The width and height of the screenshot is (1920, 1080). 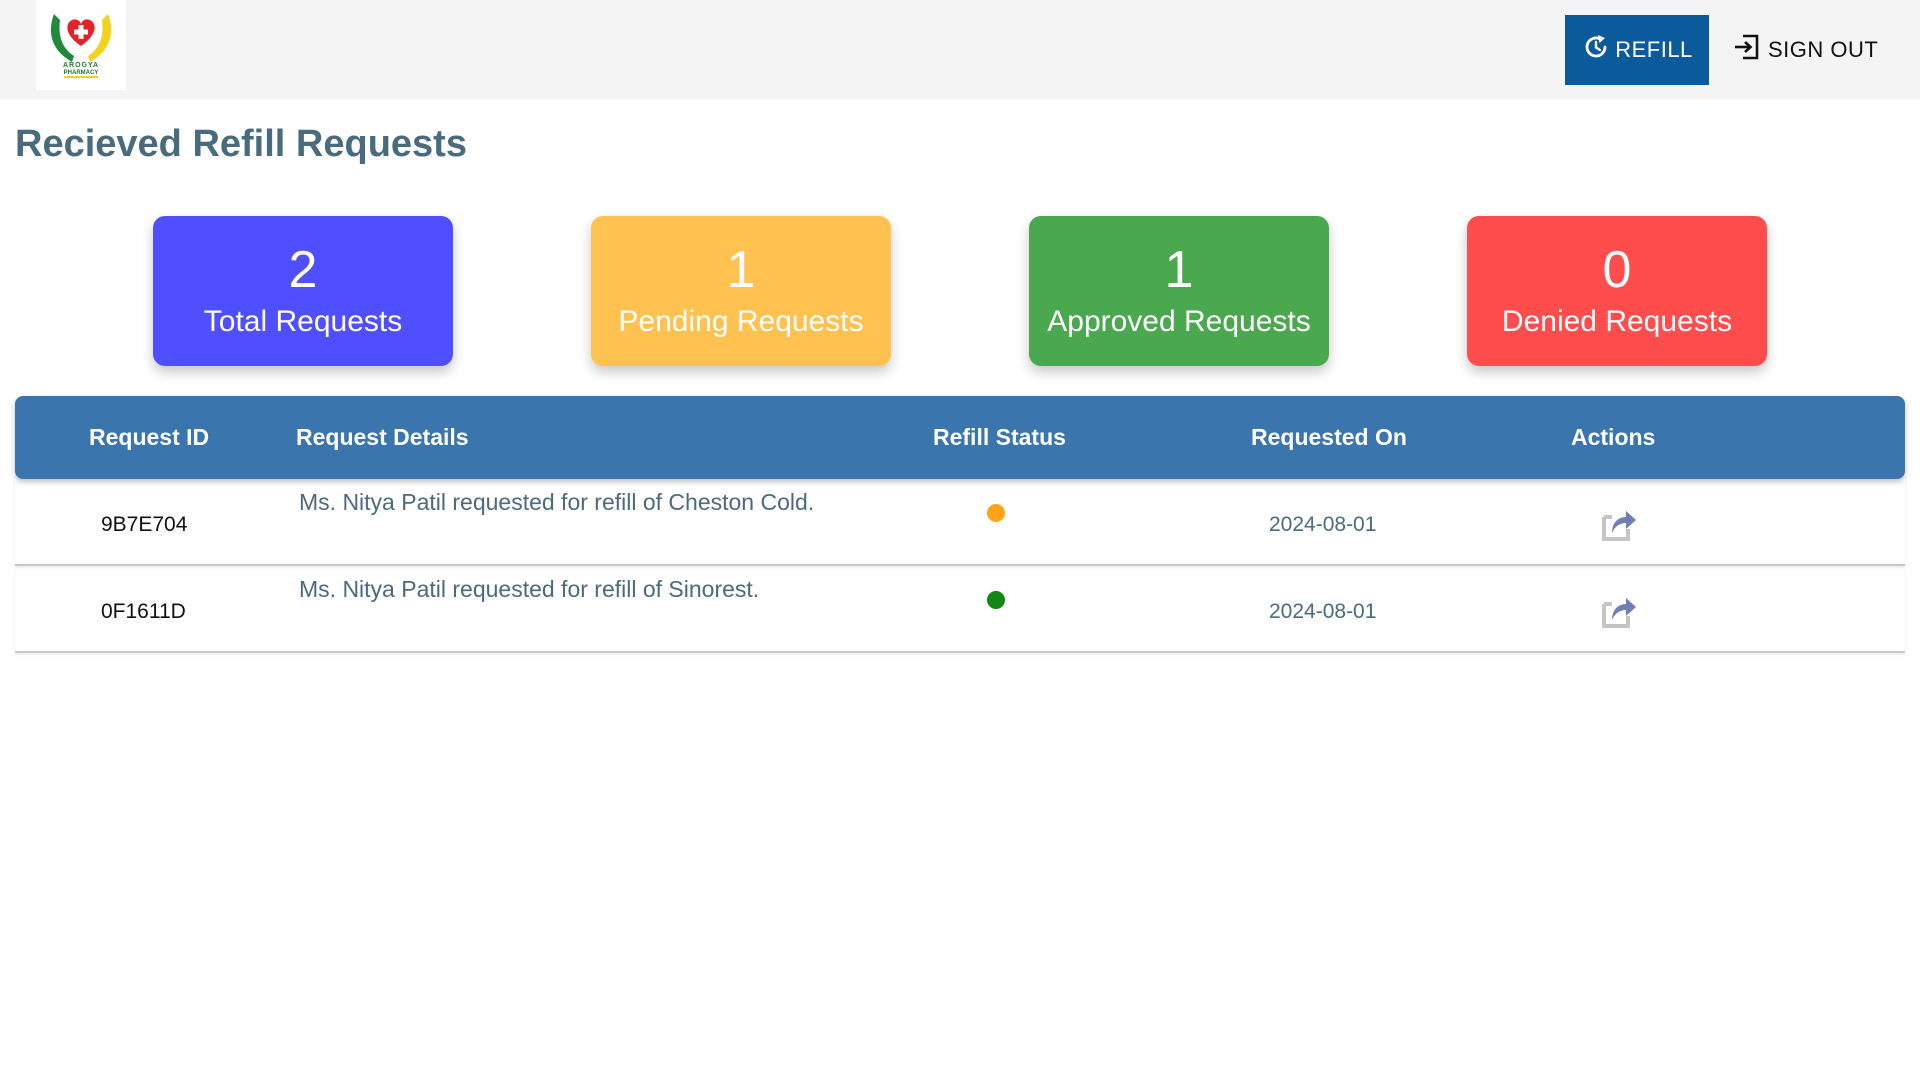 I want to click on arogya-pharmacy-logo: AROGYA PHARMACY, so click(x=81, y=45).